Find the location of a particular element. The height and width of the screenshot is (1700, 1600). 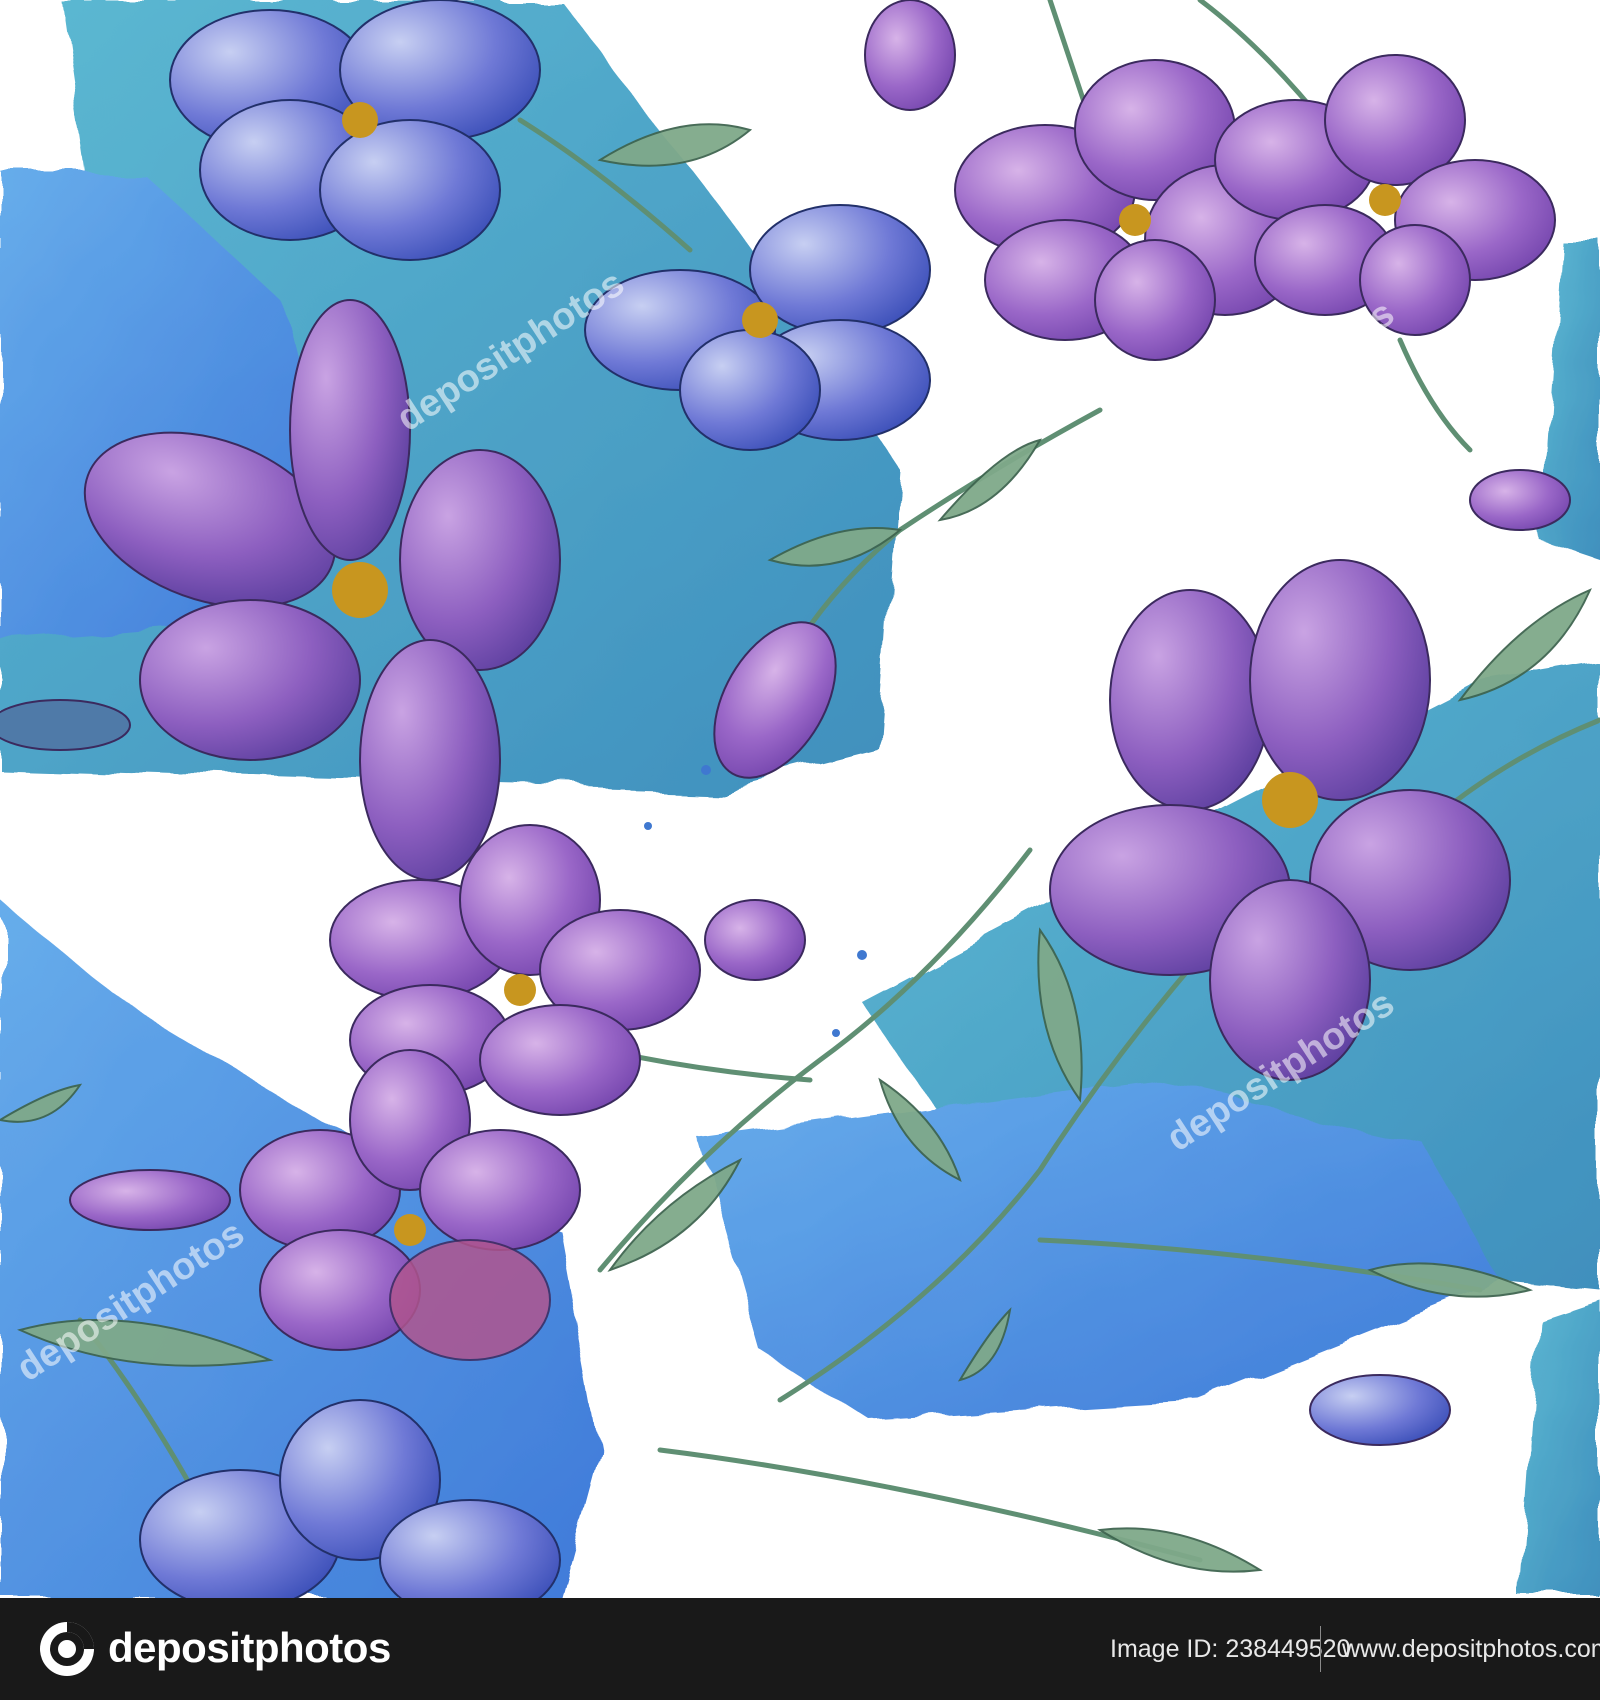

image-id-label: Image ID: 238449520 is located at coordinates (1230, 1649).